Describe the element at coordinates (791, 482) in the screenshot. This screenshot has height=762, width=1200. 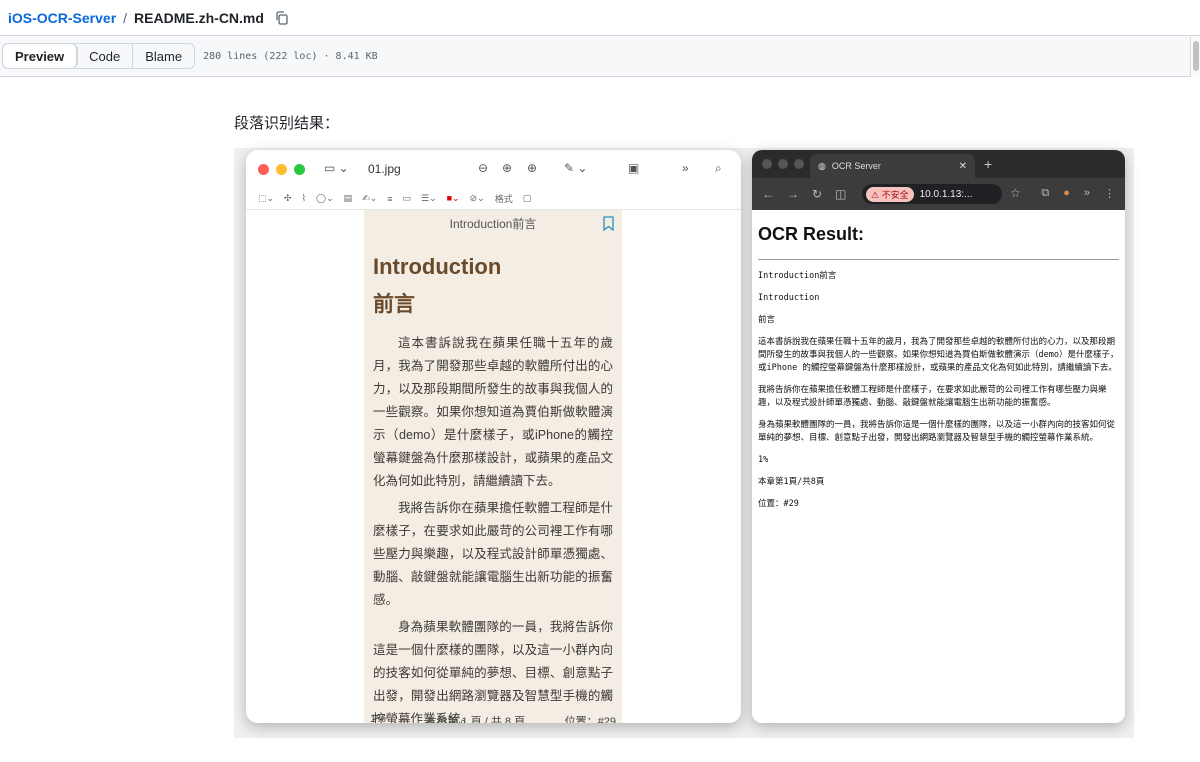
I see `result-line: 本章第1頁/共8頁` at that location.